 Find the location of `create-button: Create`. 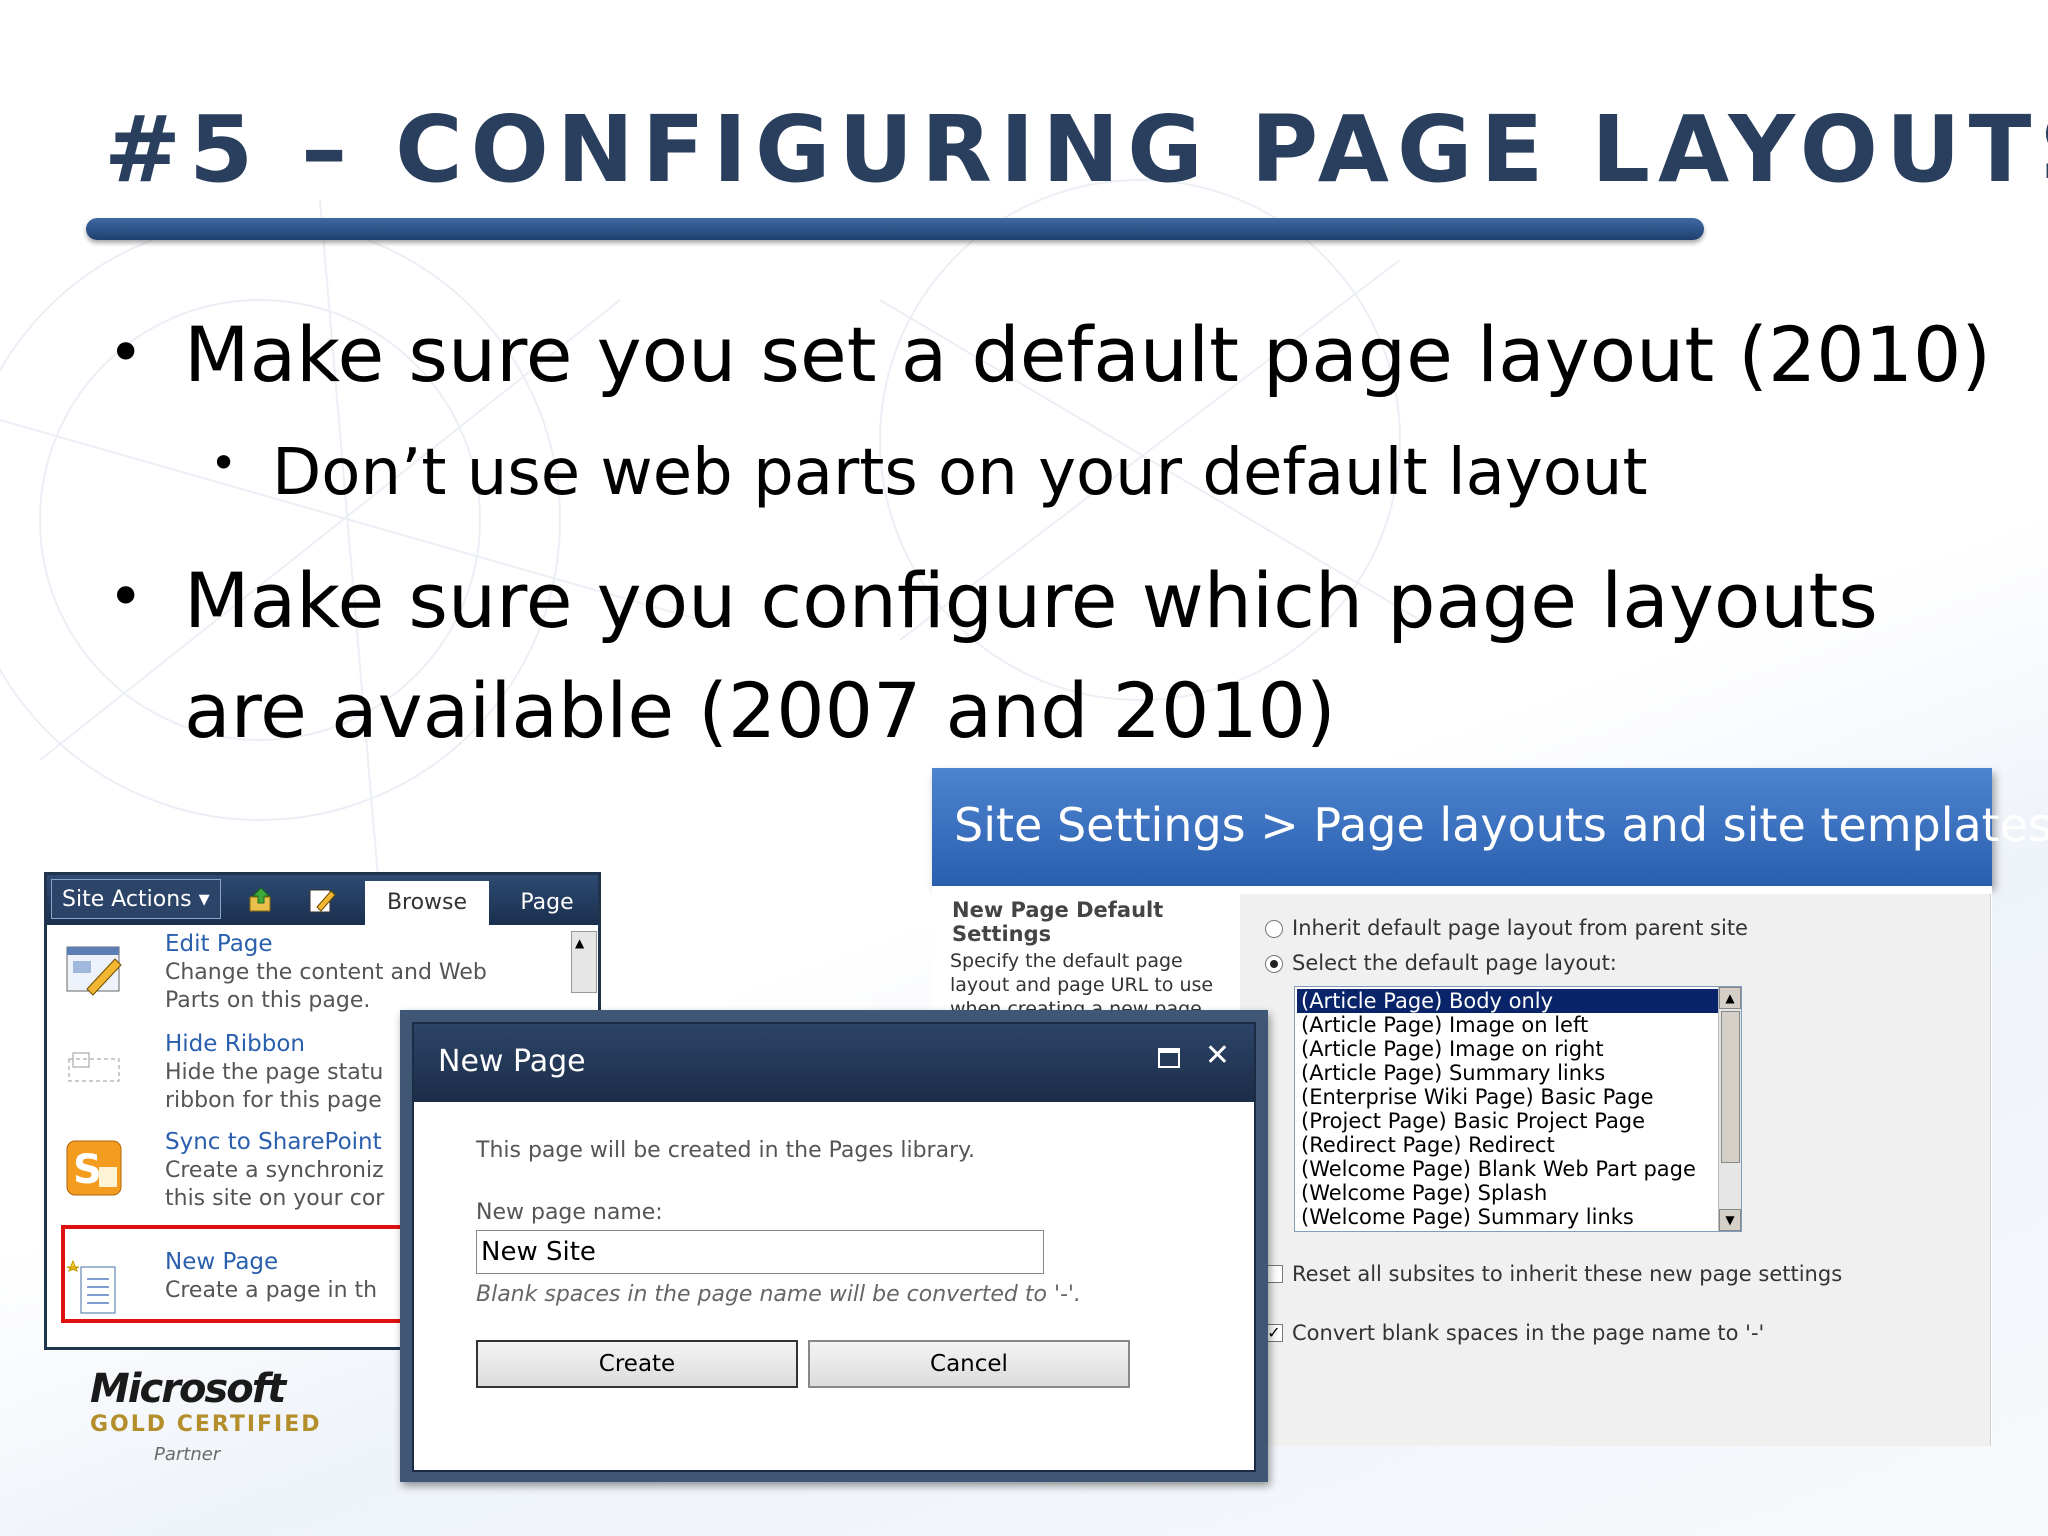

create-button: Create is located at coordinates (637, 1364).